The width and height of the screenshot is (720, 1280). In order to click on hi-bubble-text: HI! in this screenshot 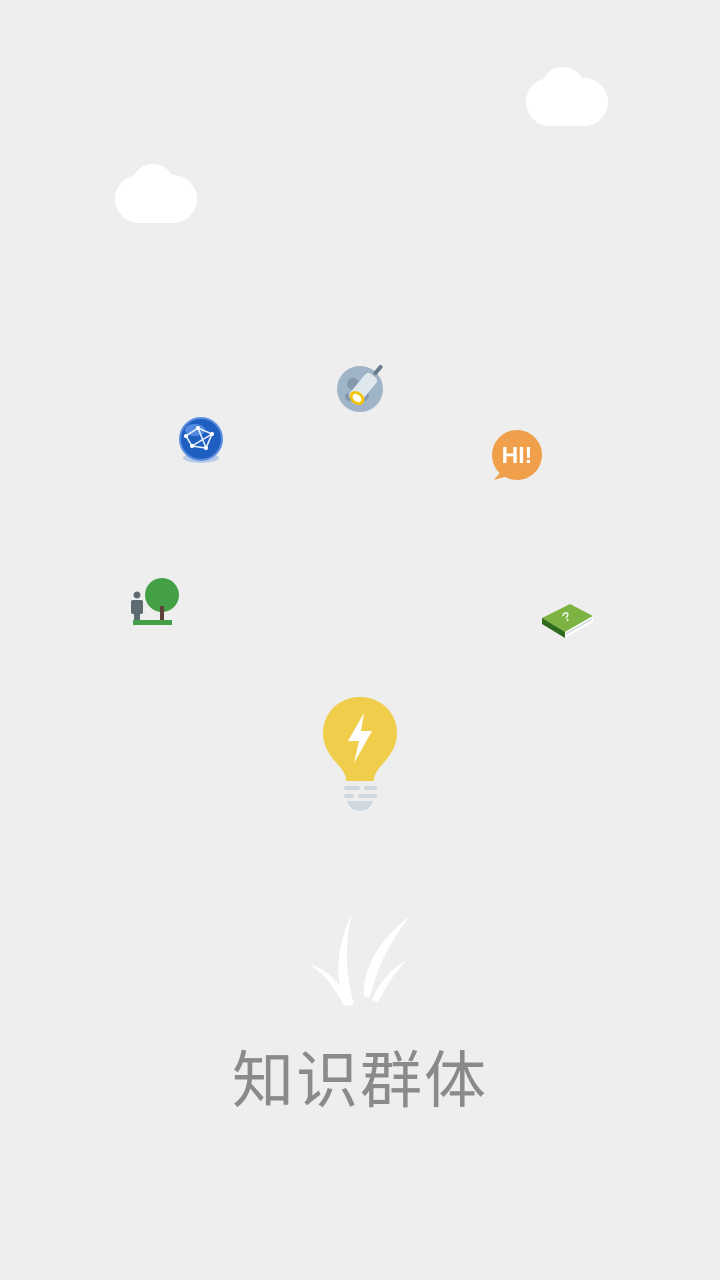, I will do `click(517, 455)`.